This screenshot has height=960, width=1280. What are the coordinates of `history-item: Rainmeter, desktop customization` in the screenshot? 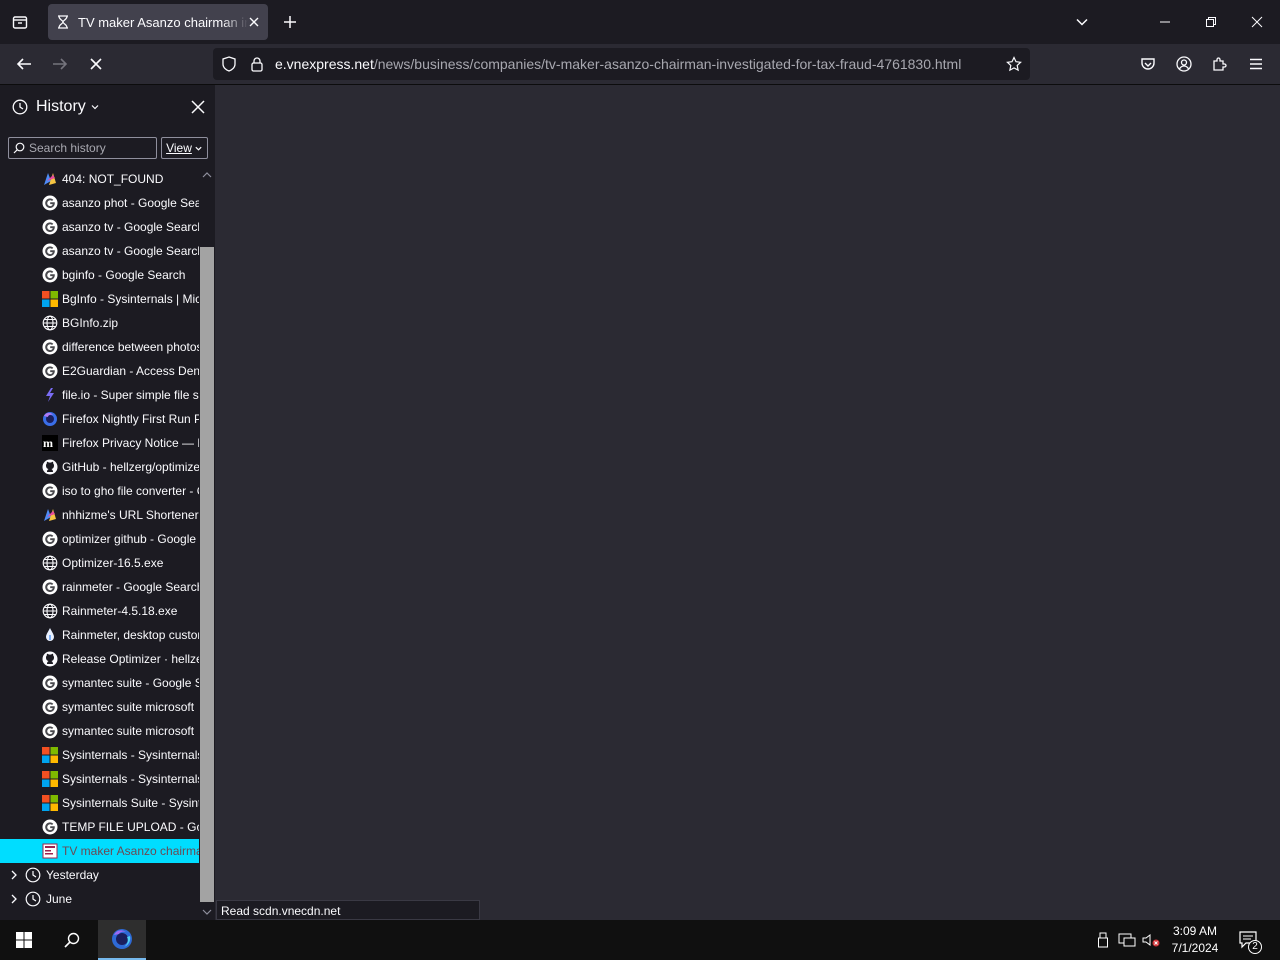 It's located at (99, 635).